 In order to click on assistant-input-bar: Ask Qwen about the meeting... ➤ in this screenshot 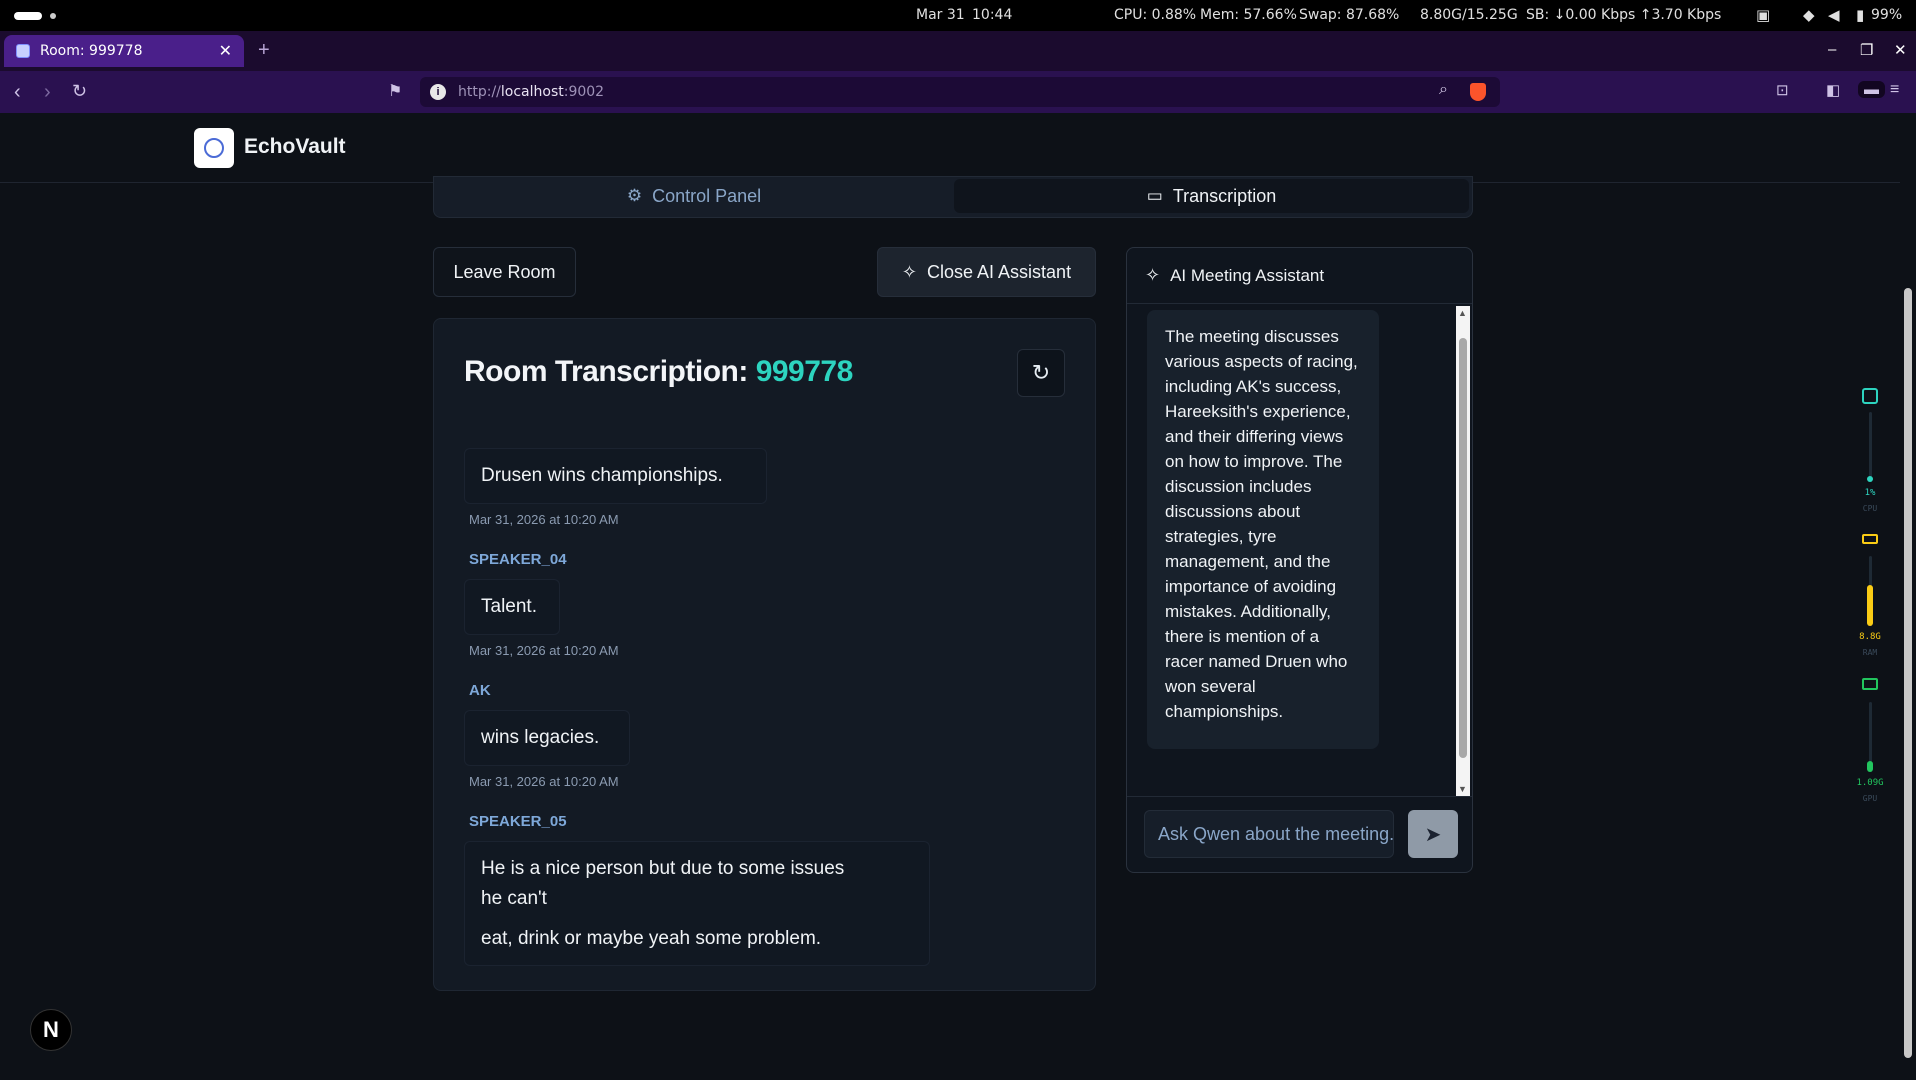, I will do `click(1299, 834)`.